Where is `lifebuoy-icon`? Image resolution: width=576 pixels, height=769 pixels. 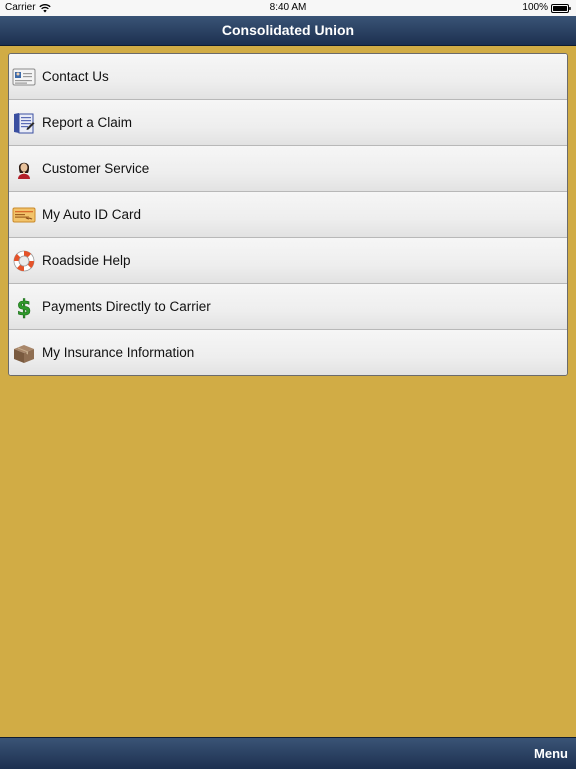
lifebuoy-icon is located at coordinates (24, 260).